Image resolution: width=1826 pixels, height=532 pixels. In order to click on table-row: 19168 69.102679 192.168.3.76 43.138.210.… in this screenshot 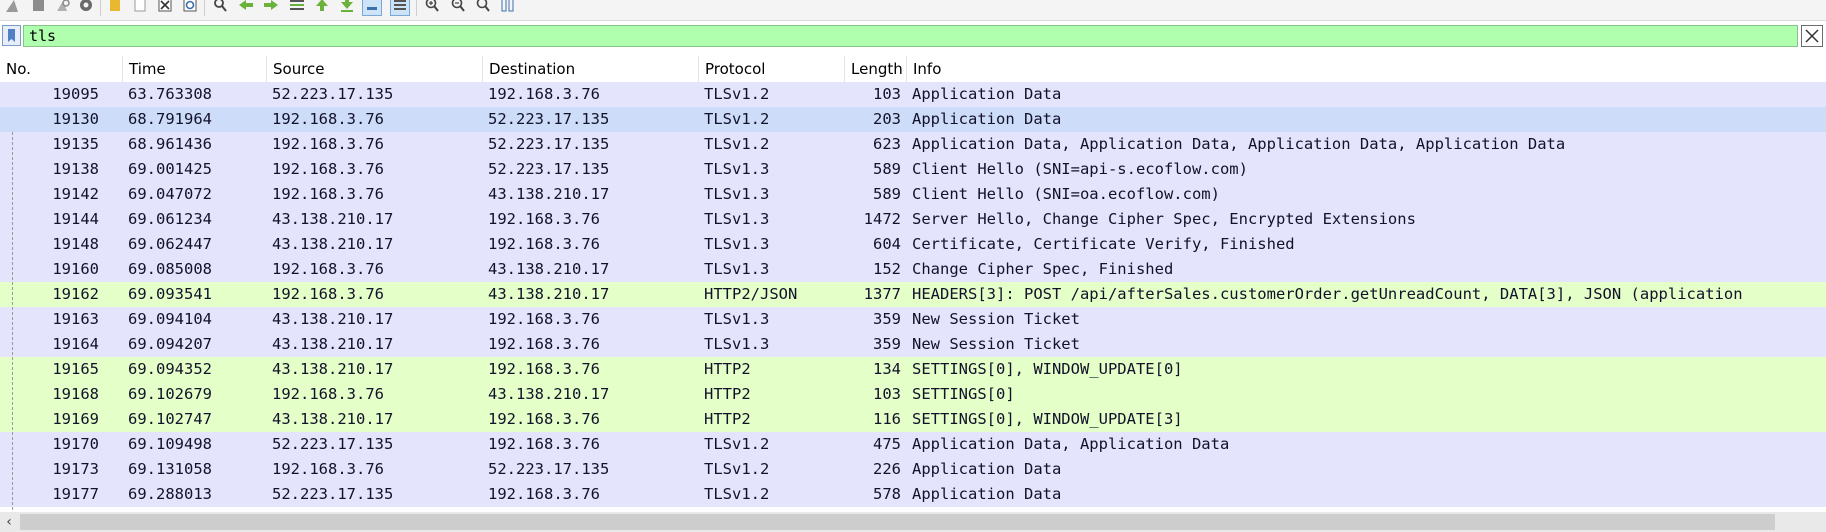, I will do `click(913, 394)`.